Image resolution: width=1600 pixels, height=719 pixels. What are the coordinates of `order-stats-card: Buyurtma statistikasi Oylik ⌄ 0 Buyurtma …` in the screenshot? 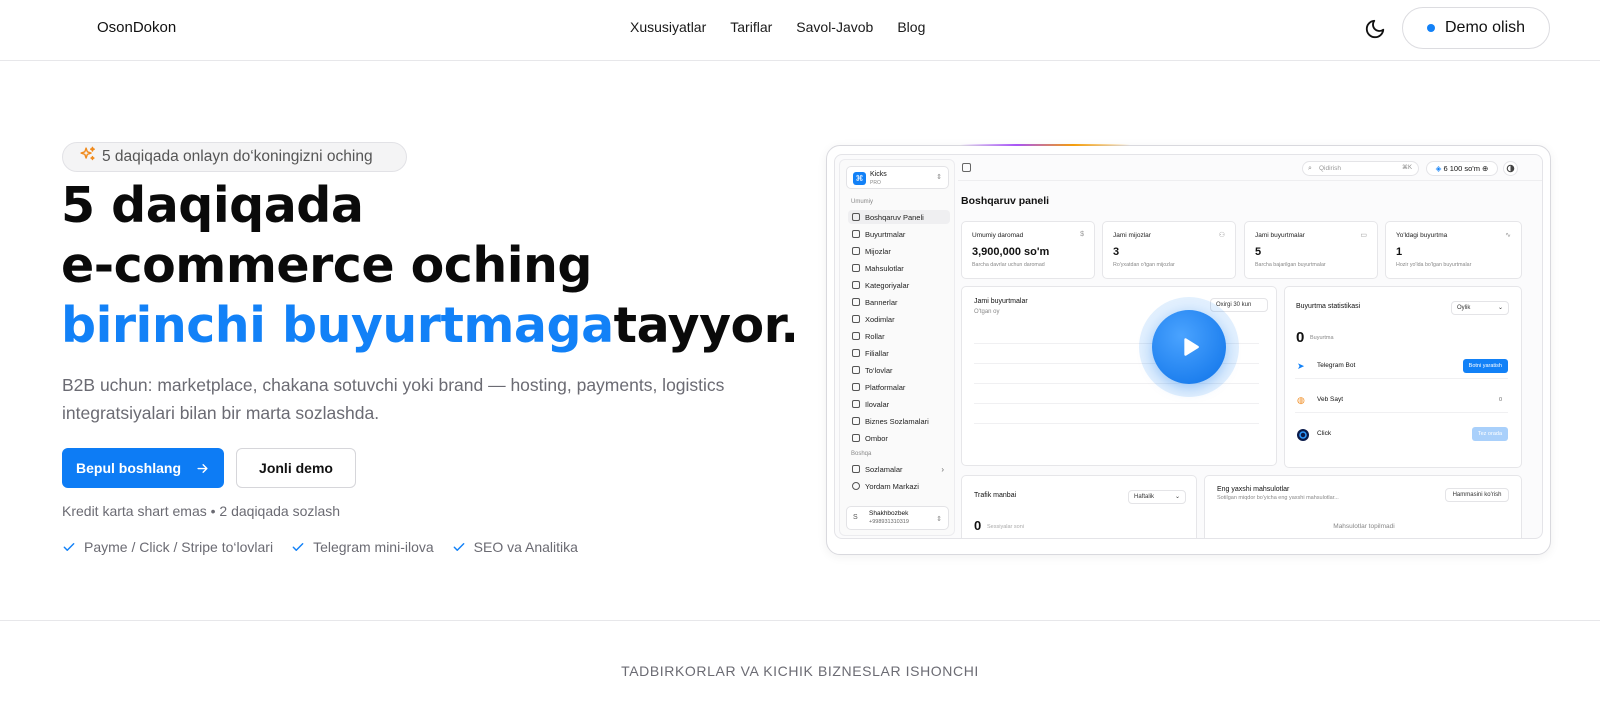 It's located at (1403, 377).